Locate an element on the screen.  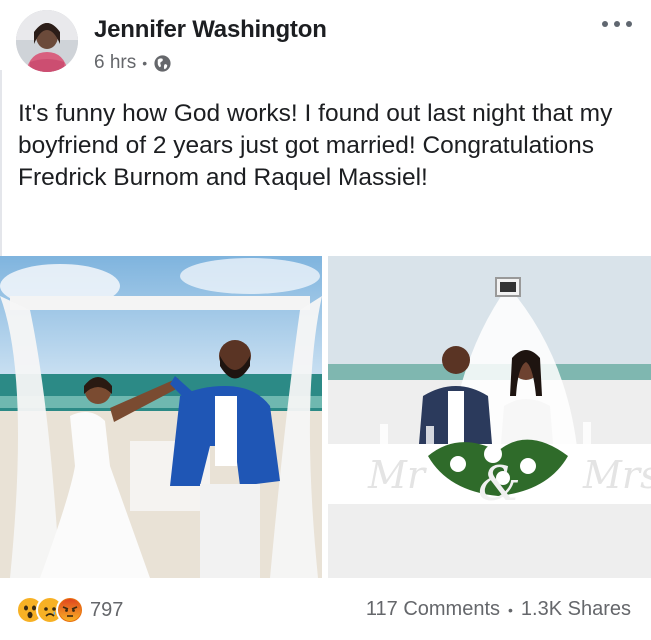
avatar is located at coordinates (47, 41).